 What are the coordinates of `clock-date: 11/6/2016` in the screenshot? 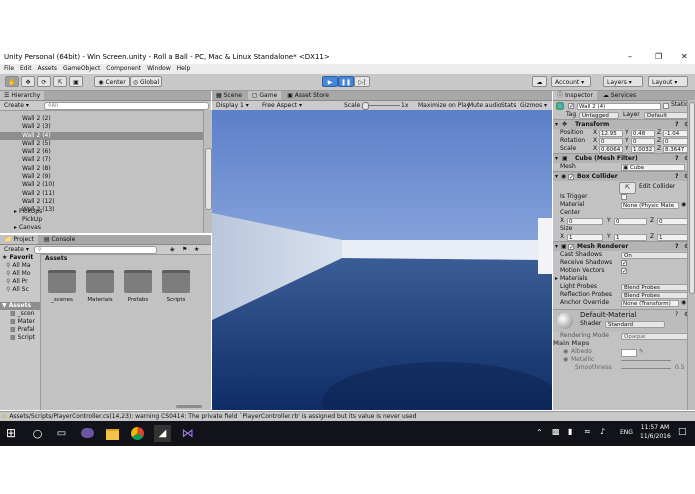 It's located at (655, 436).